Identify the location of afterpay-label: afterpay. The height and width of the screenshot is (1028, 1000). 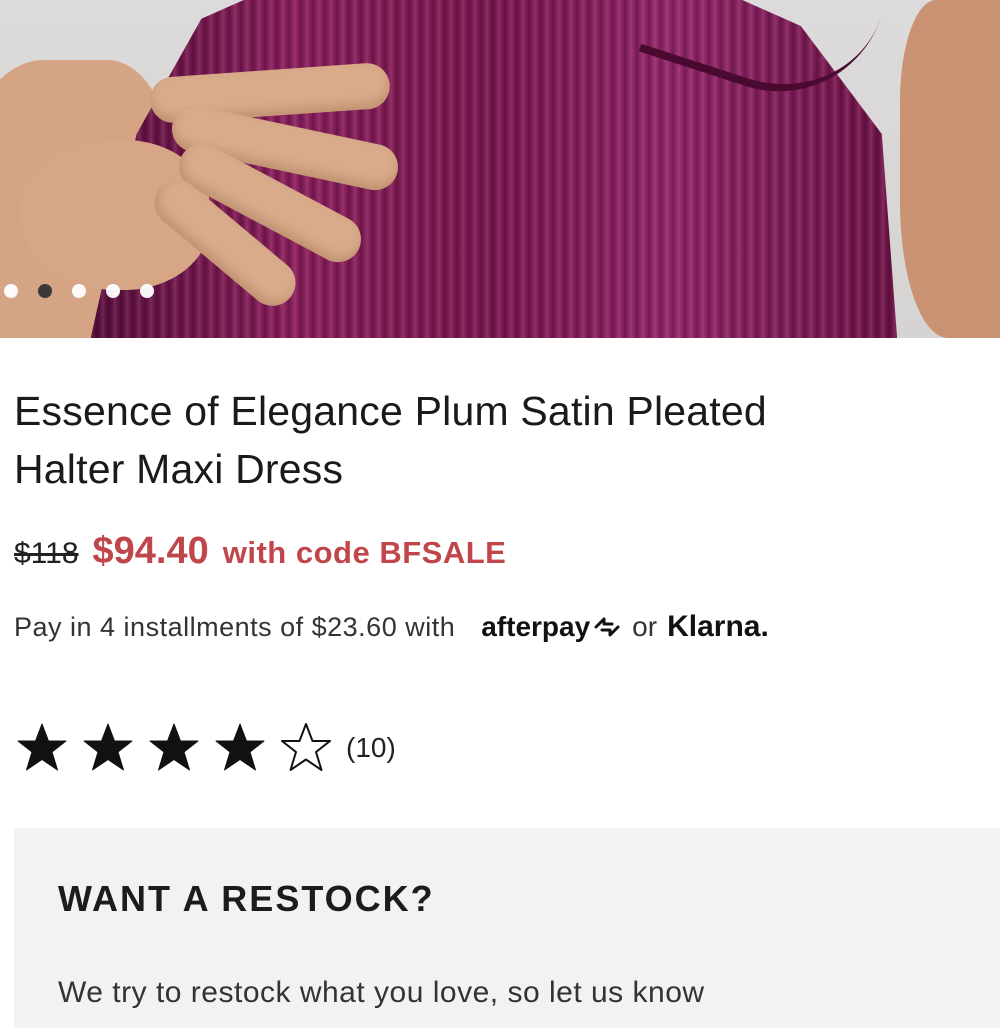
(536, 626).